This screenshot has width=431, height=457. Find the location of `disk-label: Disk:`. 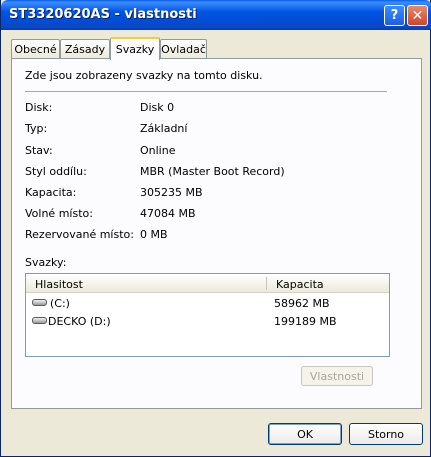

disk-label: Disk: is located at coordinates (39, 107).